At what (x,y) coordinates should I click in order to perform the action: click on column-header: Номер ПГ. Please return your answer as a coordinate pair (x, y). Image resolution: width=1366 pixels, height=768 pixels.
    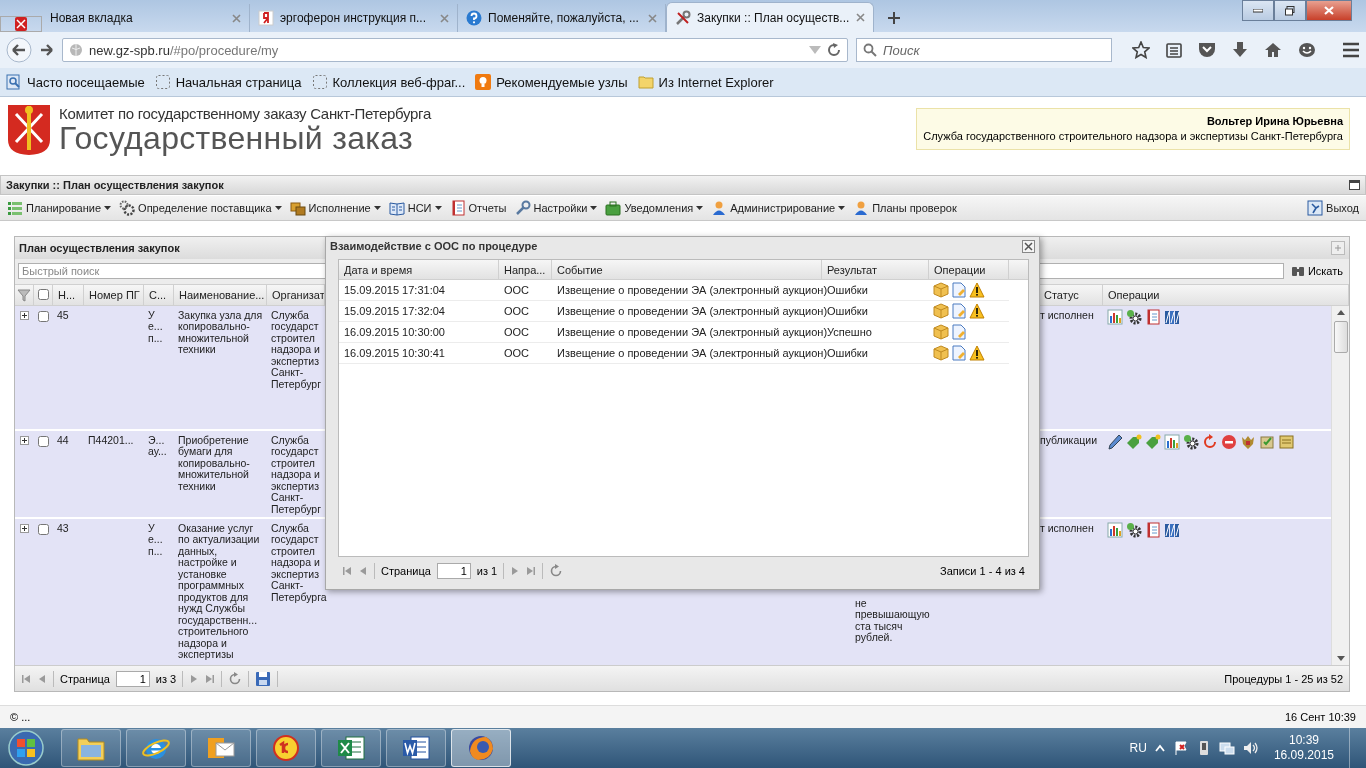
    Looking at the image, I should click on (114, 294).